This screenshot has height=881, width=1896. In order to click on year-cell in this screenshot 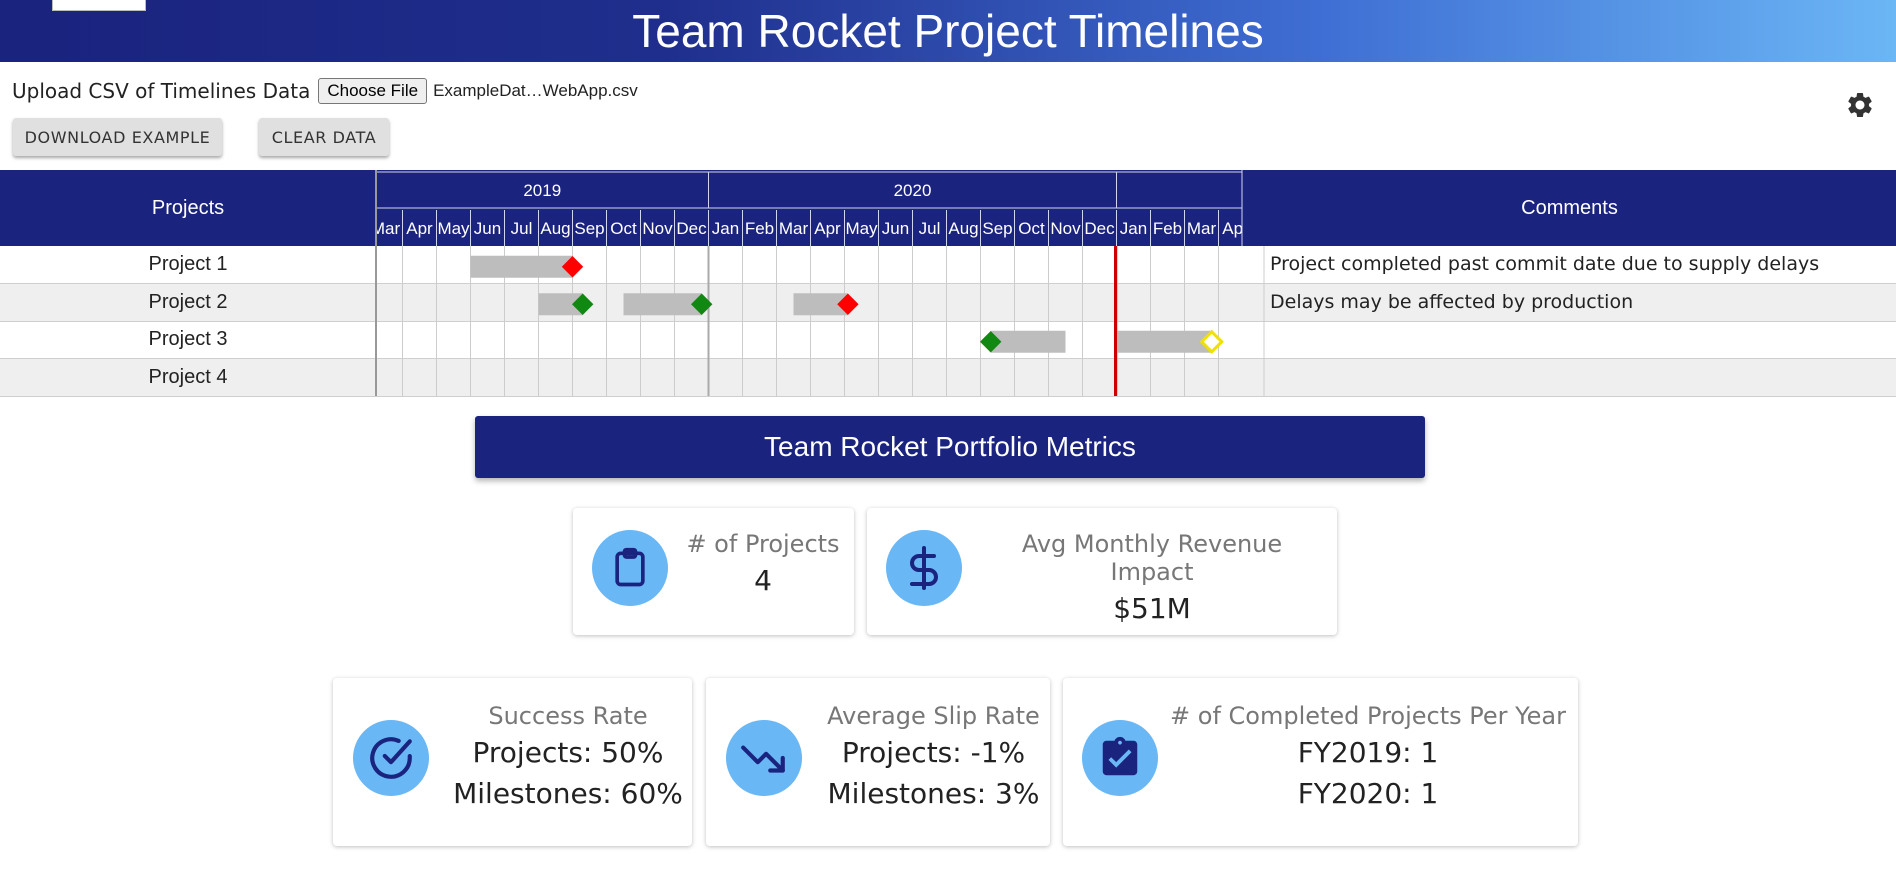, I will do `click(1179, 190)`.